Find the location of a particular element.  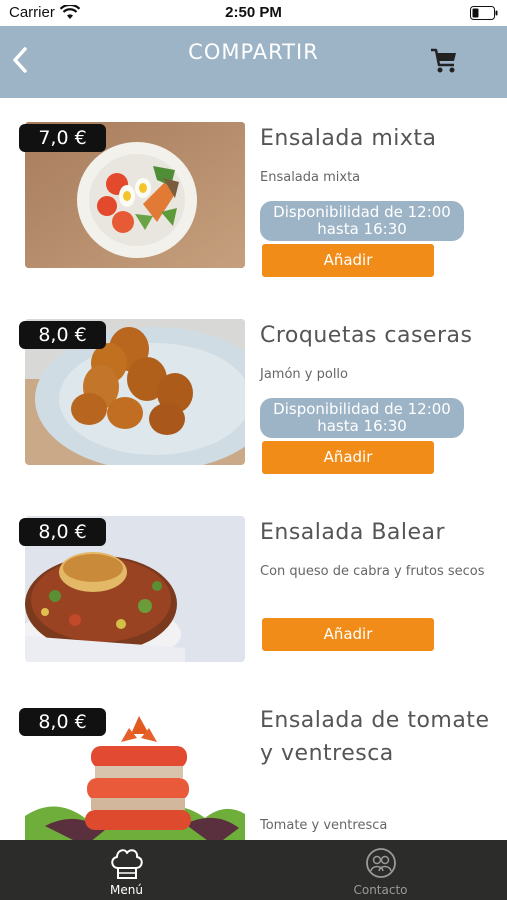

dish-name: Ensalada Balear is located at coordinates (353, 532).